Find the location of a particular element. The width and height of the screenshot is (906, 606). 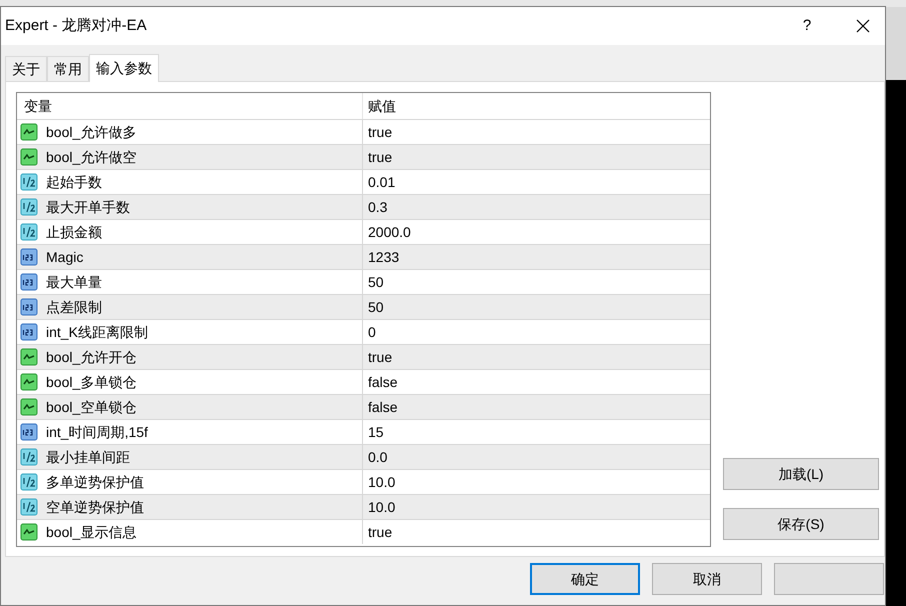

parameter-name: 最大单量 is located at coordinates (74, 282).